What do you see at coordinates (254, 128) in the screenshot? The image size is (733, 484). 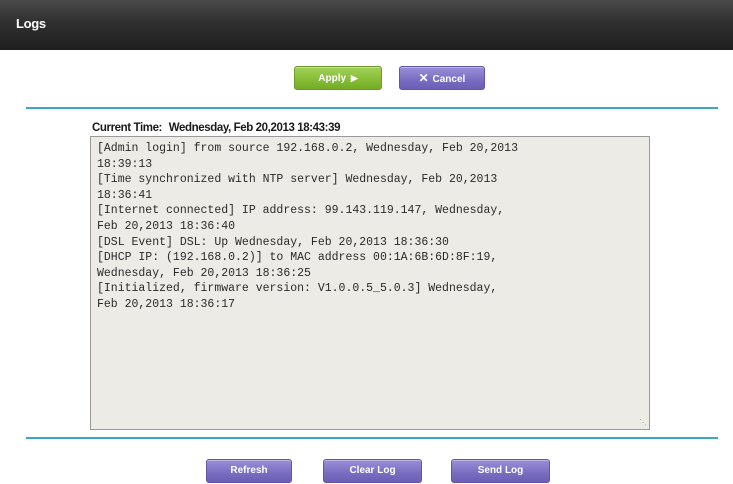 I see `current-time-value: Wednesday, Feb 20,2013 18:43:39` at bounding box center [254, 128].